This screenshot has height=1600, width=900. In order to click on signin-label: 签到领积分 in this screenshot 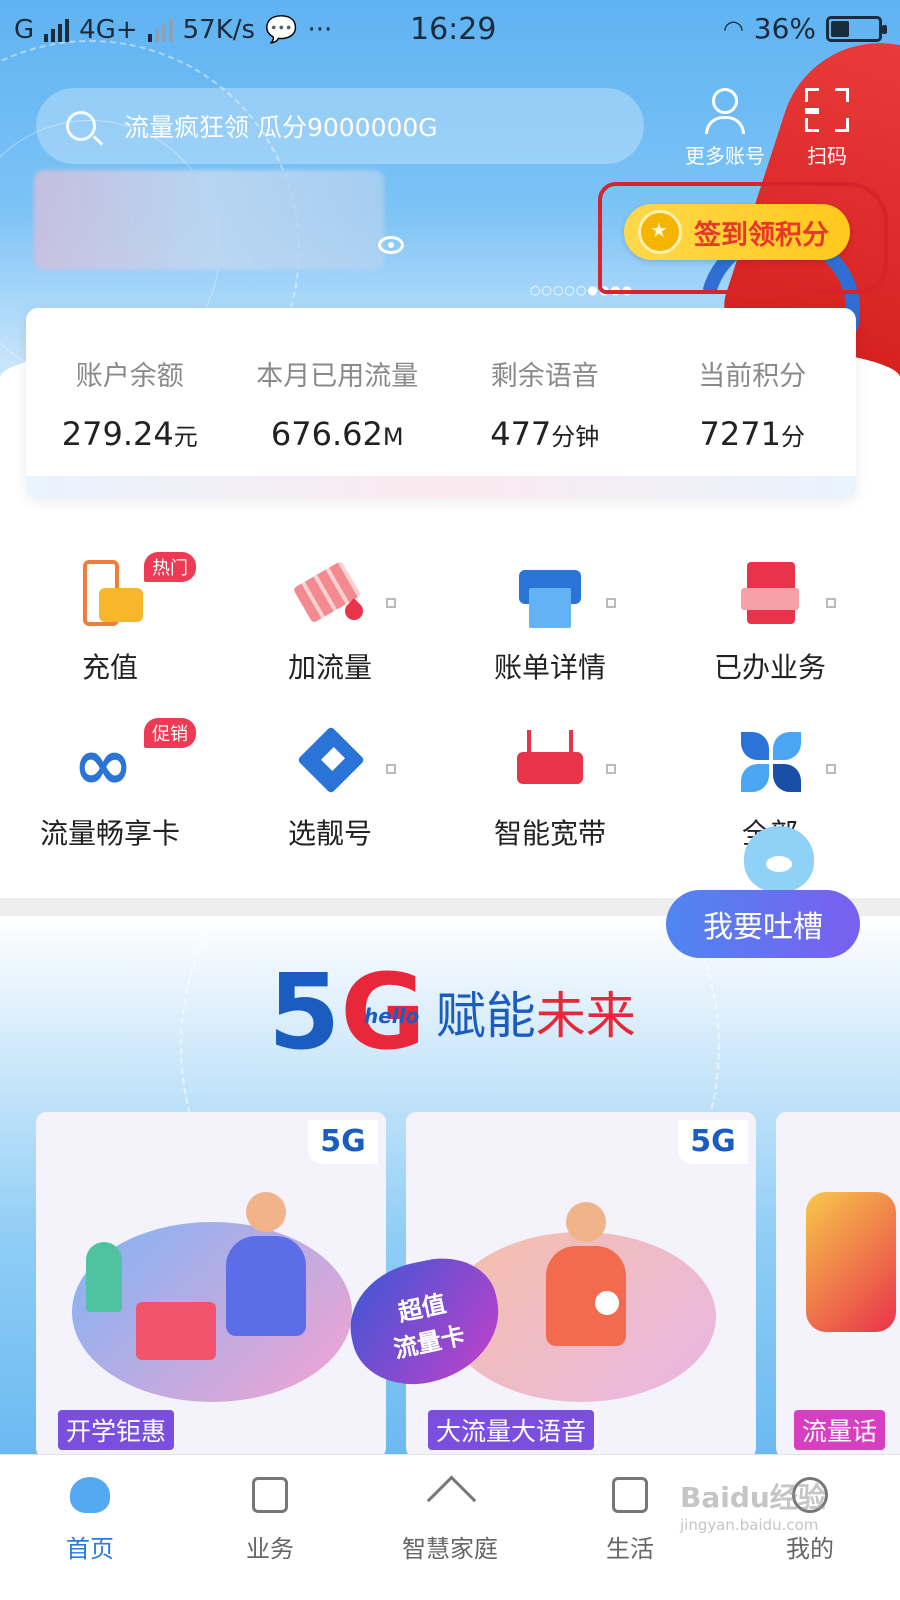, I will do `click(761, 235)`.